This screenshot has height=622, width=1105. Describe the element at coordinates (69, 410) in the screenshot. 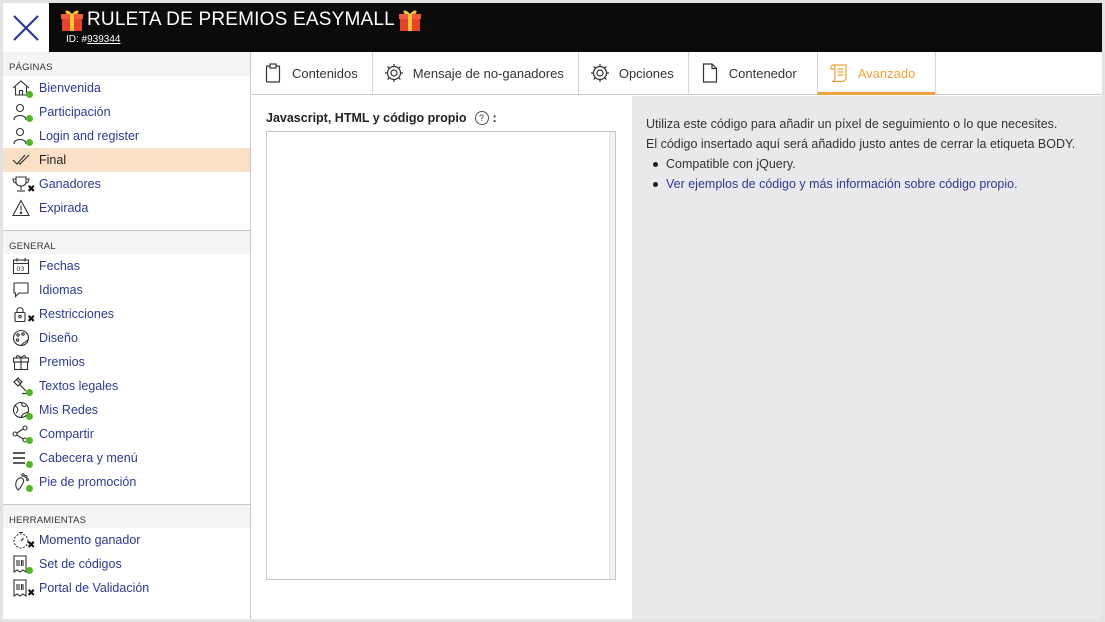

I see `sidebar-item-label: Mis Redes` at that location.